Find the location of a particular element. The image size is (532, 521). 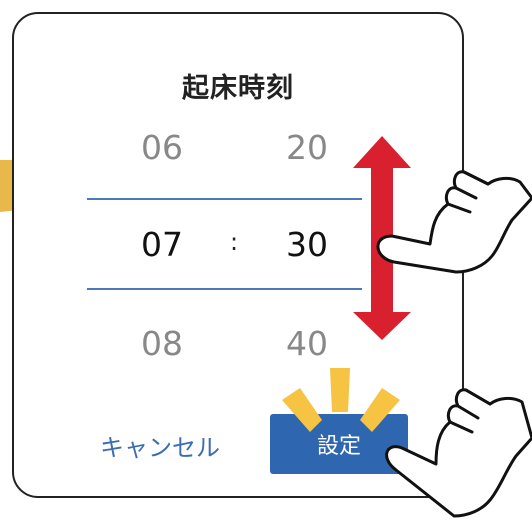

cancel-button: キャンセル is located at coordinates (160, 445).